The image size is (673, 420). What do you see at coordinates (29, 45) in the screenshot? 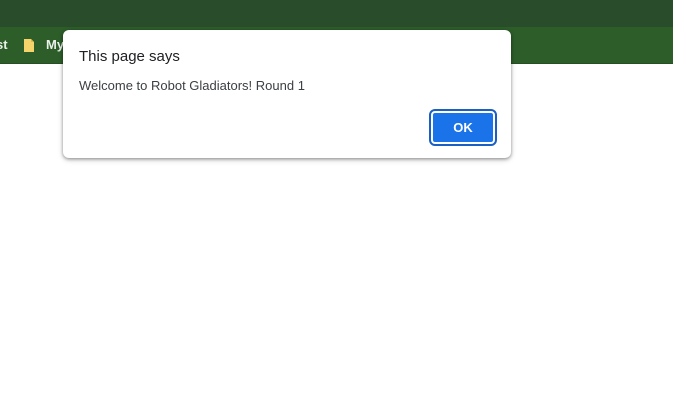
I see `folder-icon` at bounding box center [29, 45].